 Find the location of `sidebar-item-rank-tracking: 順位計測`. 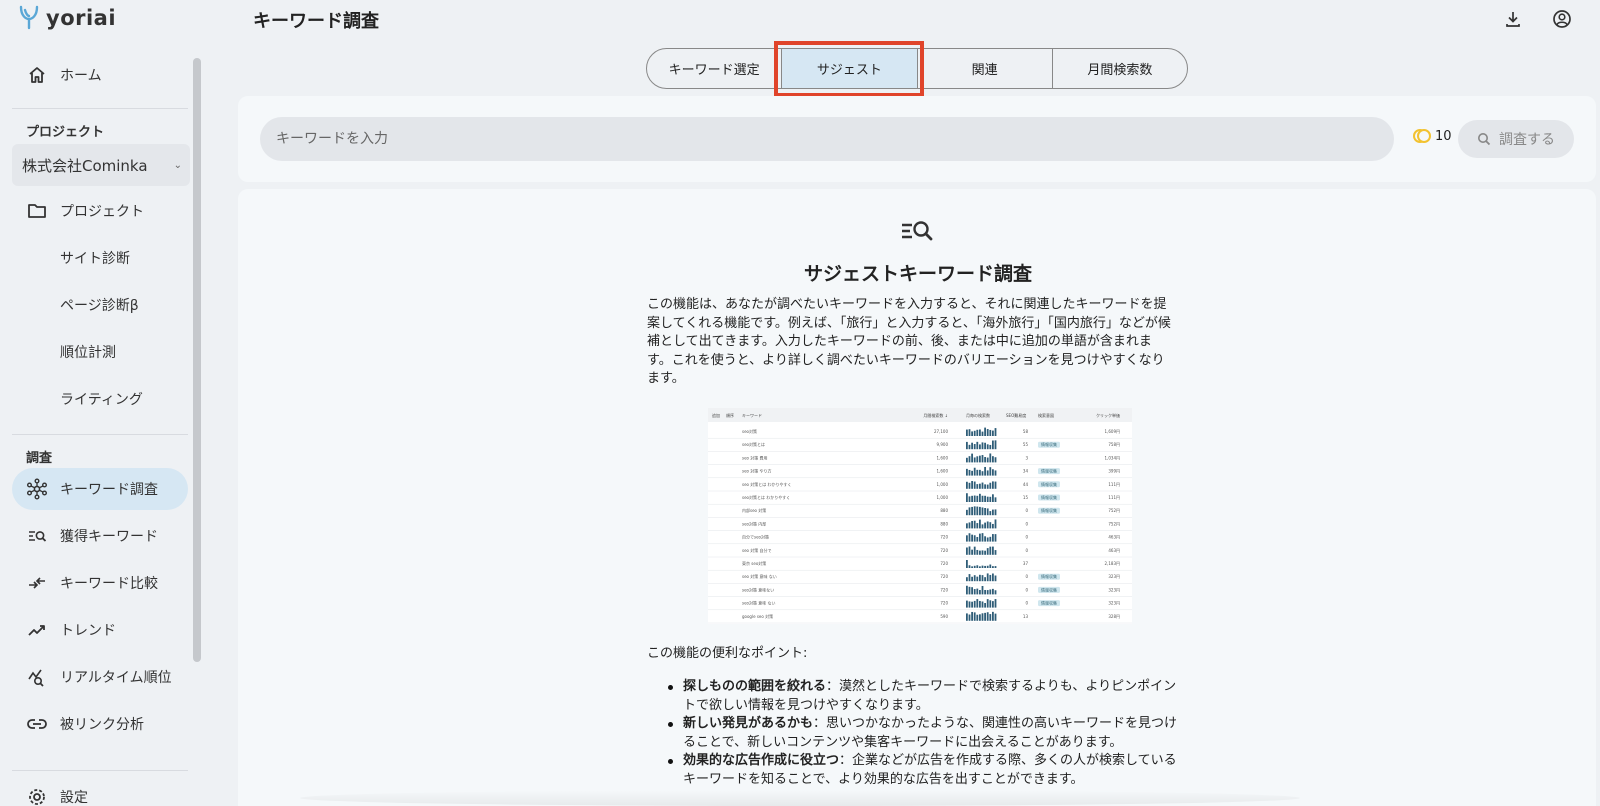

sidebar-item-rank-tracking: 順位計測 is located at coordinates (100, 352).